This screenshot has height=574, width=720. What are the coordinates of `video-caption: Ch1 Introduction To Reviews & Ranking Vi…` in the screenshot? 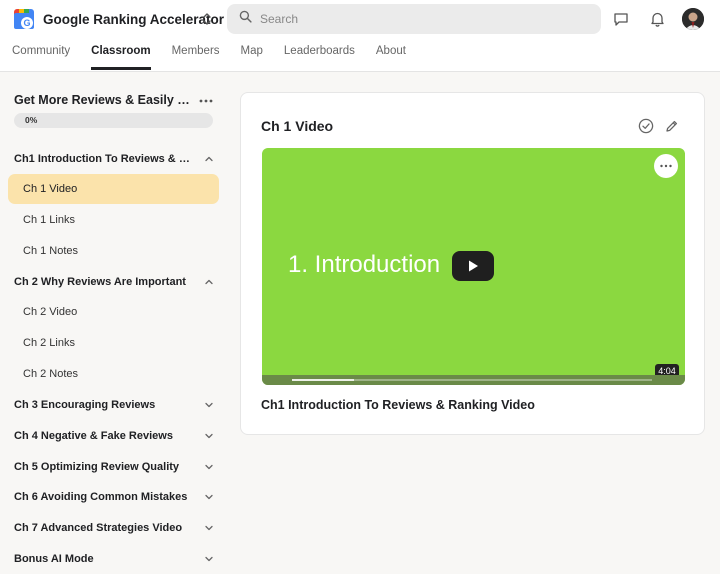 It's located at (398, 405).